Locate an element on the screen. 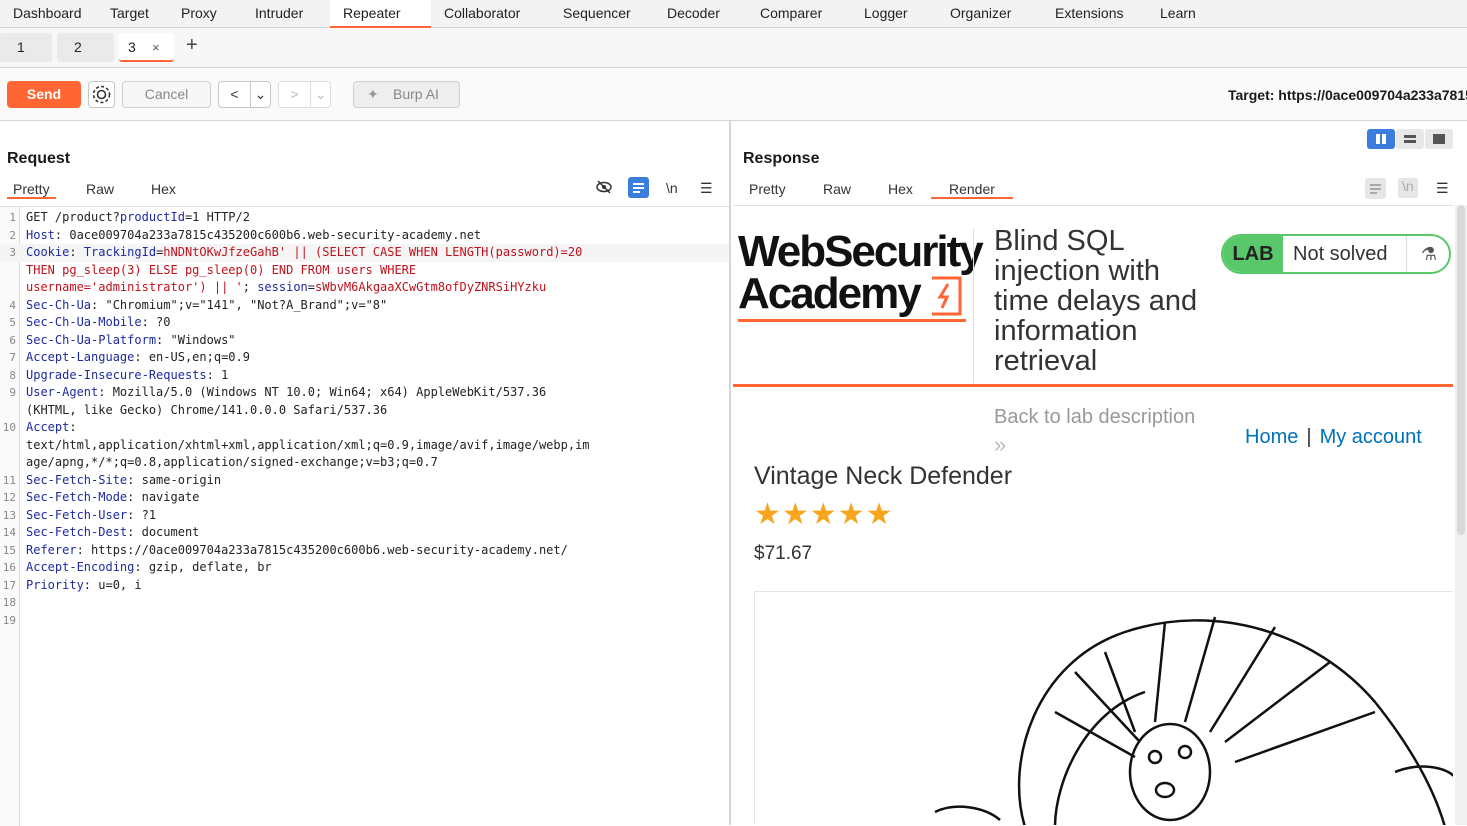 This screenshot has height=826, width=1467. request-line: 19 is located at coordinates (364, 621).